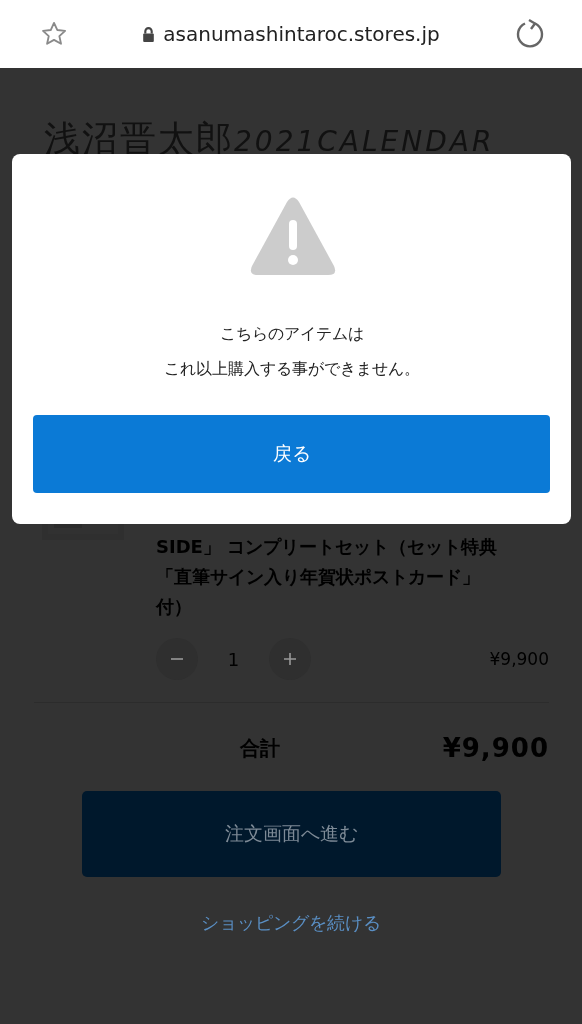 The height and width of the screenshot is (1024, 582). What do you see at coordinates (291, 334) in the screenshot?
I see `dialog-message: こちらのアイテムは` at bounding box center [291, 334].